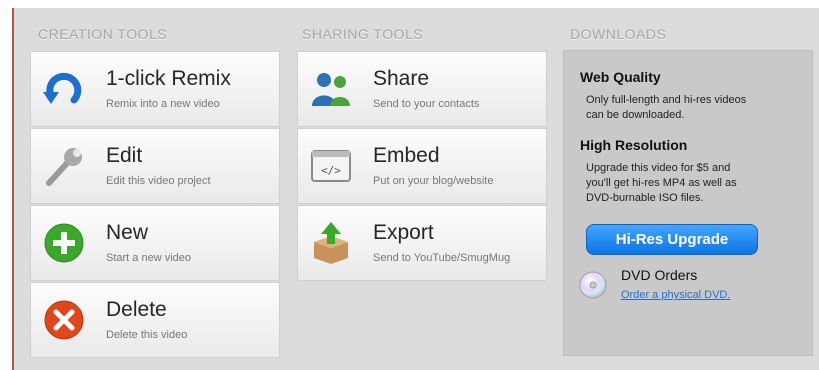 Image resolution: width=819 pixels, height=370 pixels. Describe the element at coordinates (659, 275) in the screenshot. I see `dvd-orders-title: DVD Orders` at that location.